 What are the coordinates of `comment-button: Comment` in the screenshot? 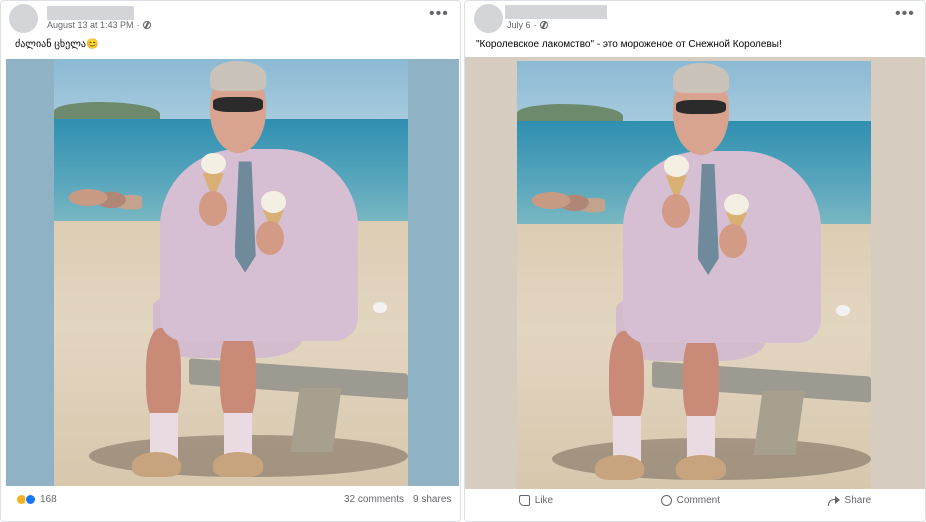 It's located at (690, 500).